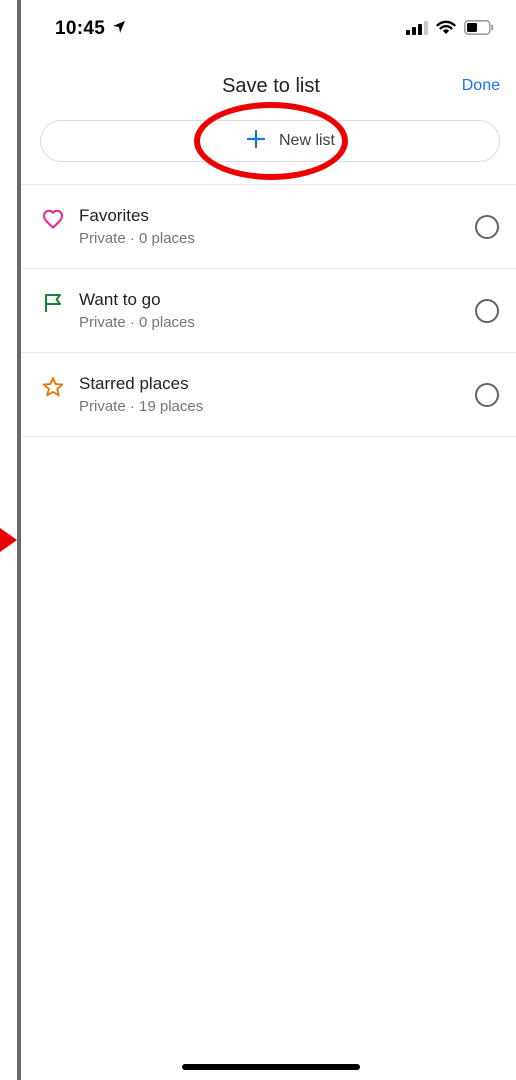 The width and height of the screenshot is (516, 1080). I want to click on list-item-title: Starred places, so click(134, 383).